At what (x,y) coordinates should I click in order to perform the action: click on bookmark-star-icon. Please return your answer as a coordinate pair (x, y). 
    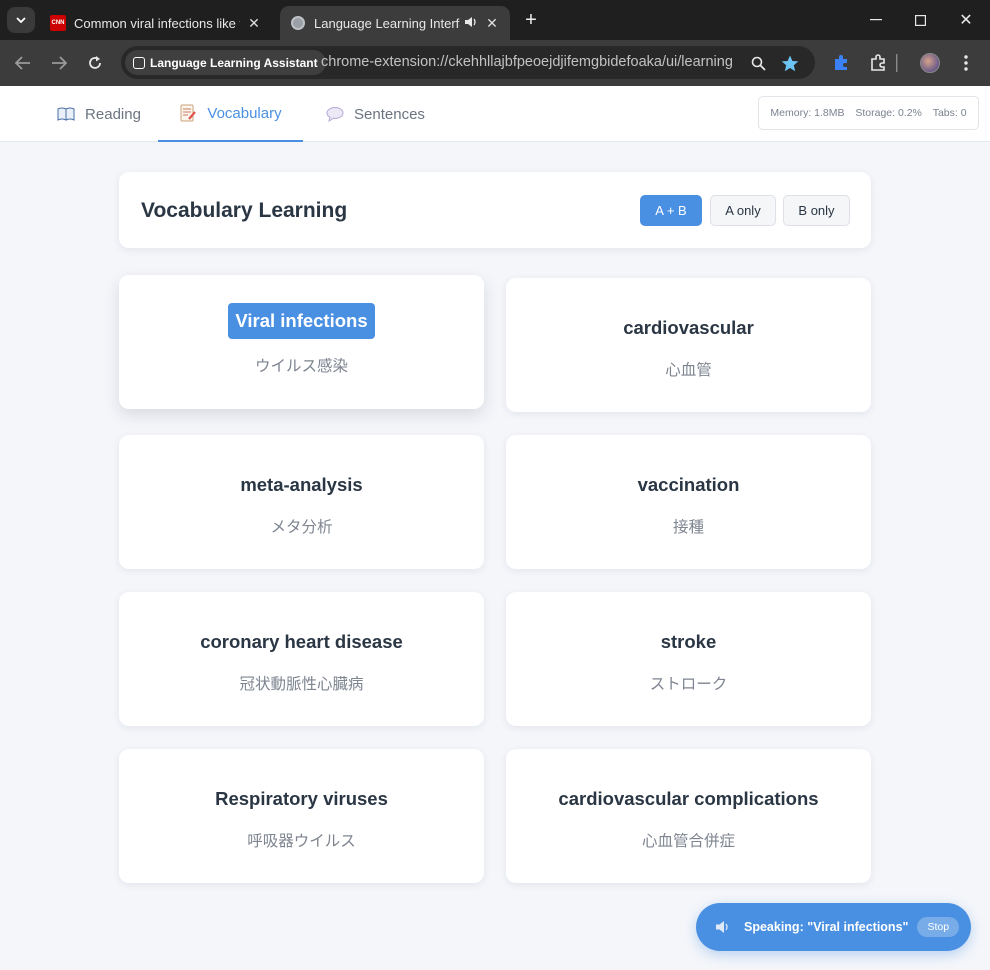
    Looking at the image, I should click on (790, 63).